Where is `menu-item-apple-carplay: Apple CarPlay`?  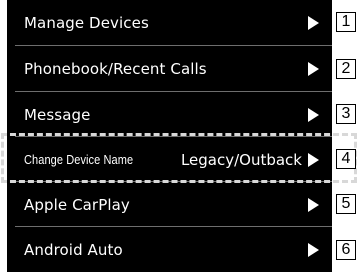
menu-item-apple-carplay: Apple CarPlay is located at coordinates (169, 204).